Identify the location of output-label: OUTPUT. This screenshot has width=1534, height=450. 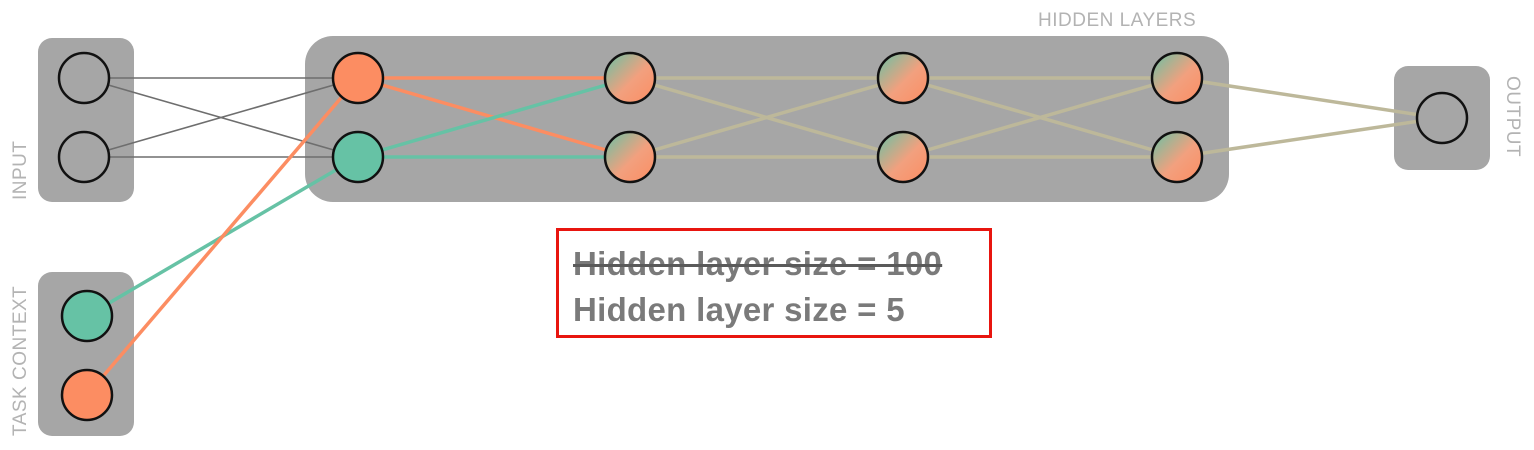
(1512, 116).